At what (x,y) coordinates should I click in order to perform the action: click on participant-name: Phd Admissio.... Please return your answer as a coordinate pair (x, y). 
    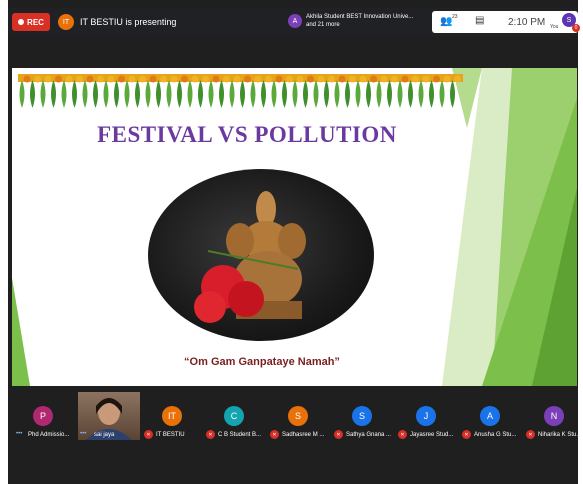
    Looking at the image, I should click on (49, 435).